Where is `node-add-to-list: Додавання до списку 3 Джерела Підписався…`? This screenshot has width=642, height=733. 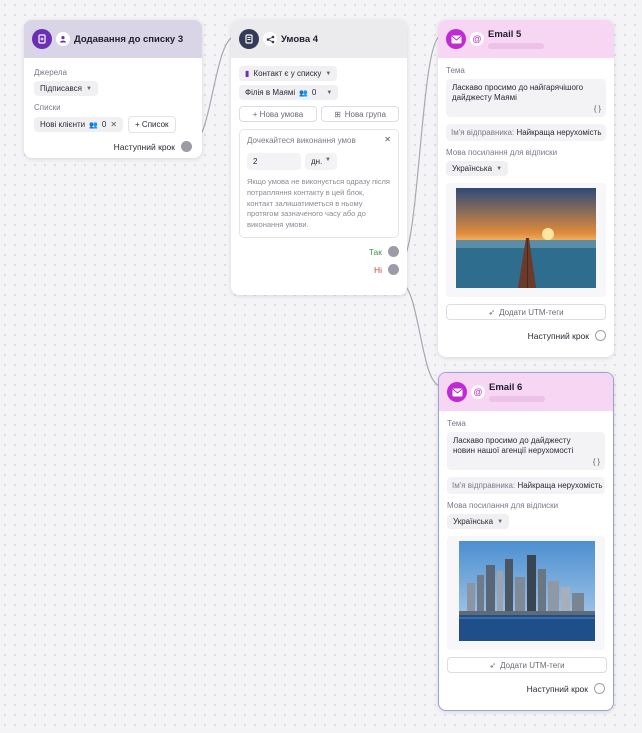 node-add-to-list: Додавання до списку 3 Джерела Підписався… is located at coordinates (113, 89).